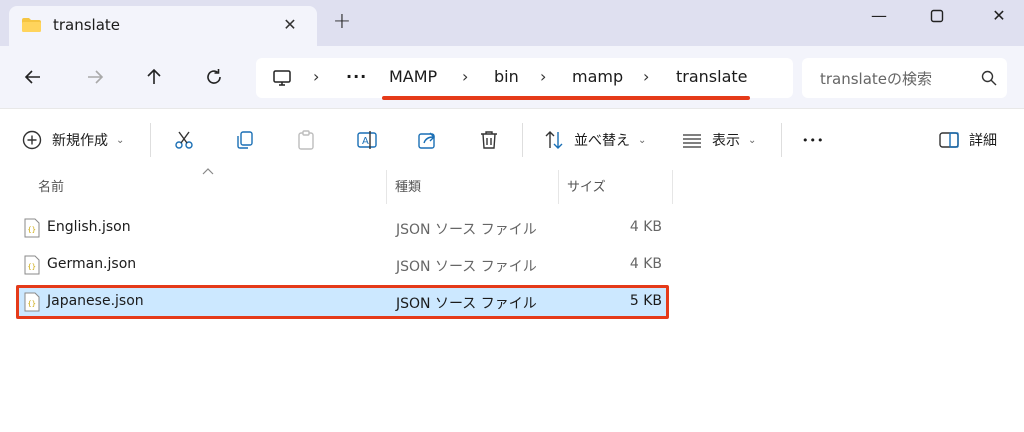 This screenshot has height=432, width=1024. What do you see at coordinates (95, 77) in the screenshot?
I see `forward-arrow-icon` at bounding box center [95, 77].